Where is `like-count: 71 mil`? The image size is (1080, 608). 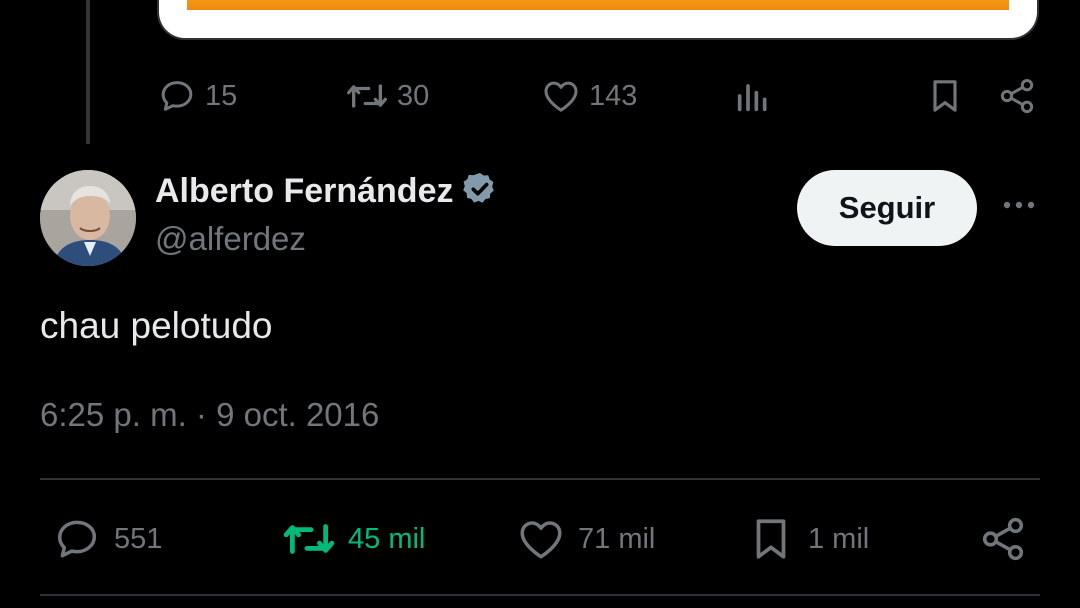 like-count: 71 mil is located at coordinates (617, 538).